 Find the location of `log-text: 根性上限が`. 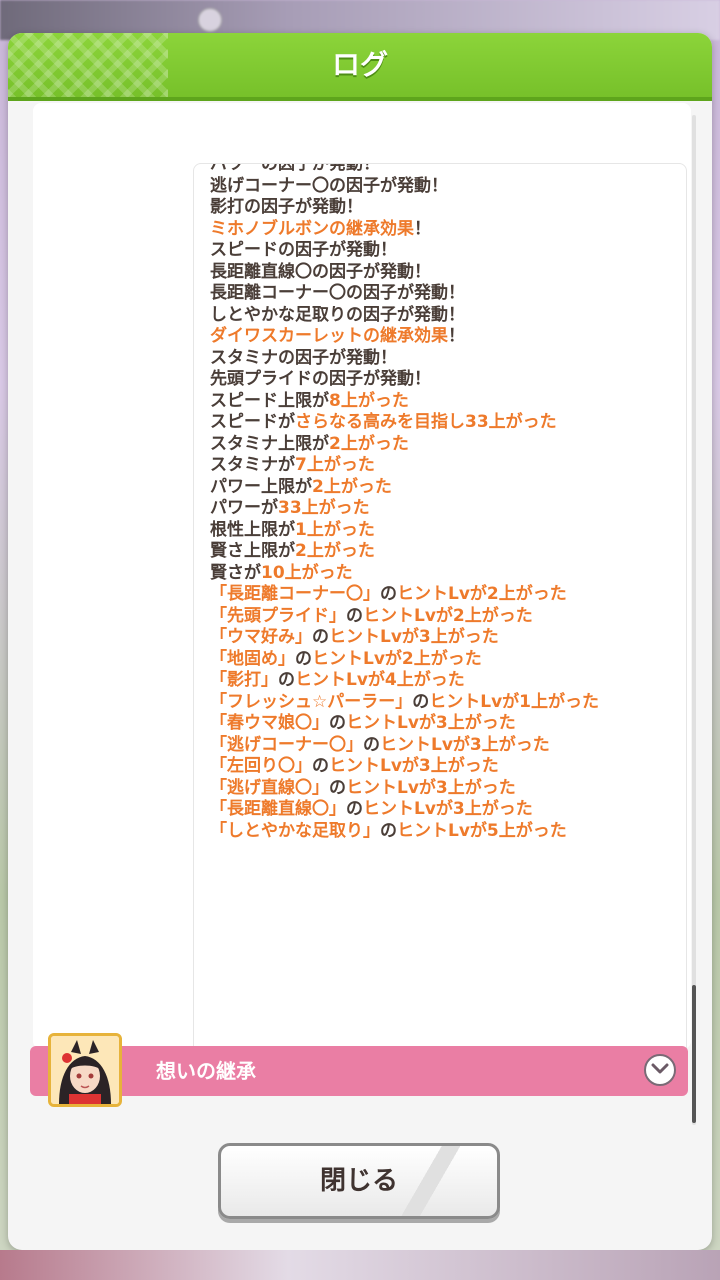

log-text: 根性上限が is located at coordinates (252, 529).